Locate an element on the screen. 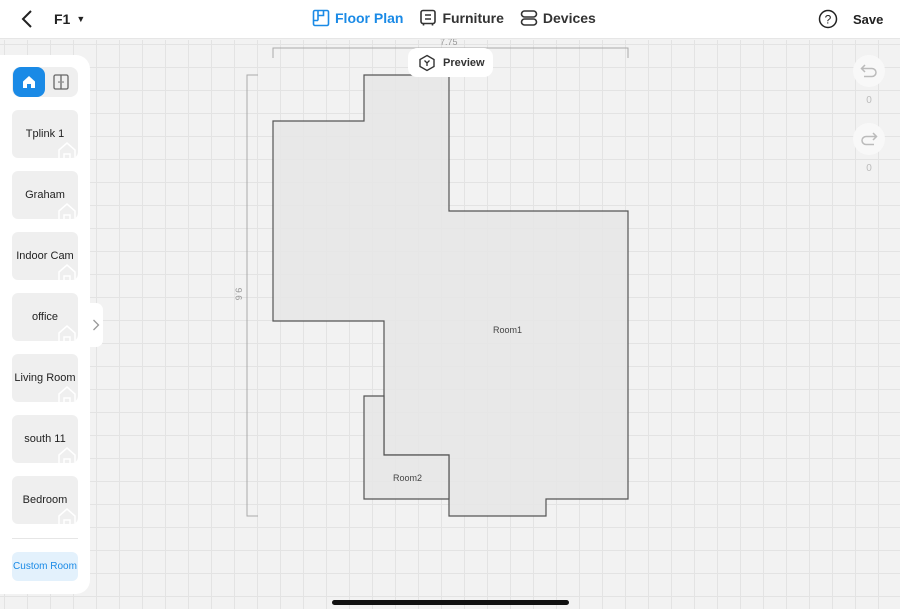  tab-furniture: Furniture is located at coordinates (461, 18).